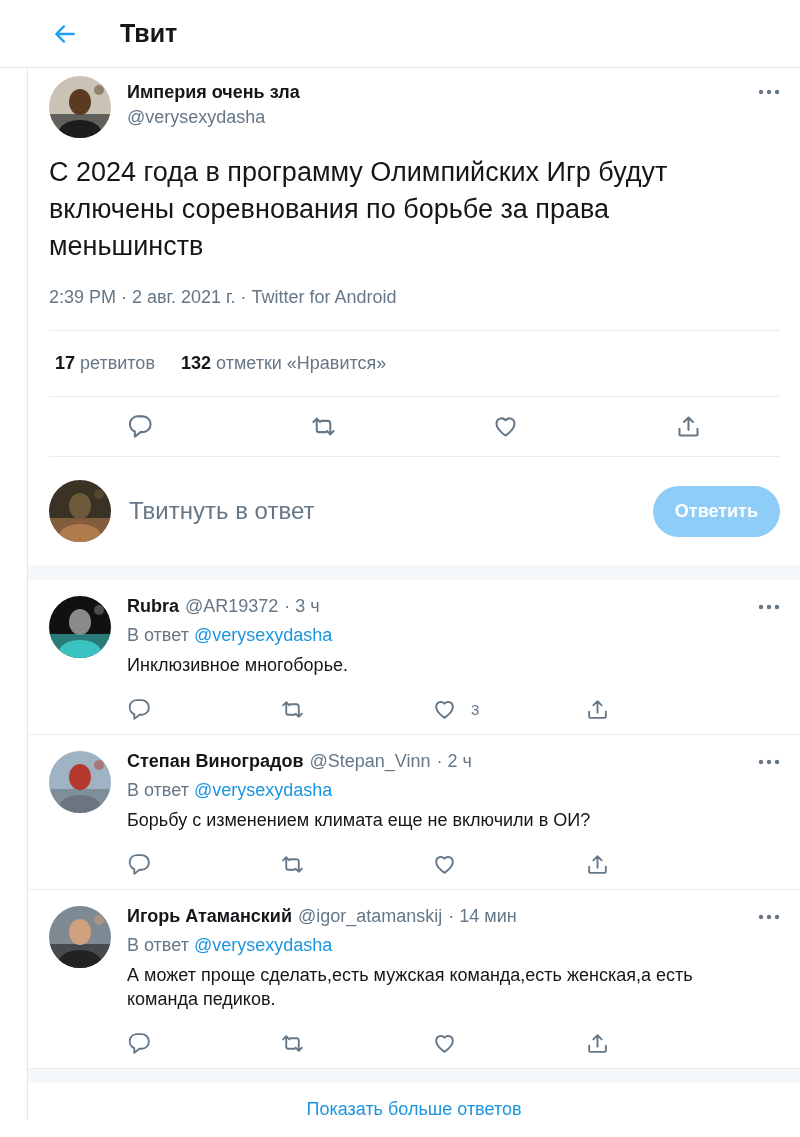 This screenshot has height=1137, width=800. I want to click on reply-text: Инклюзивное многоборье., so click(238, 665).